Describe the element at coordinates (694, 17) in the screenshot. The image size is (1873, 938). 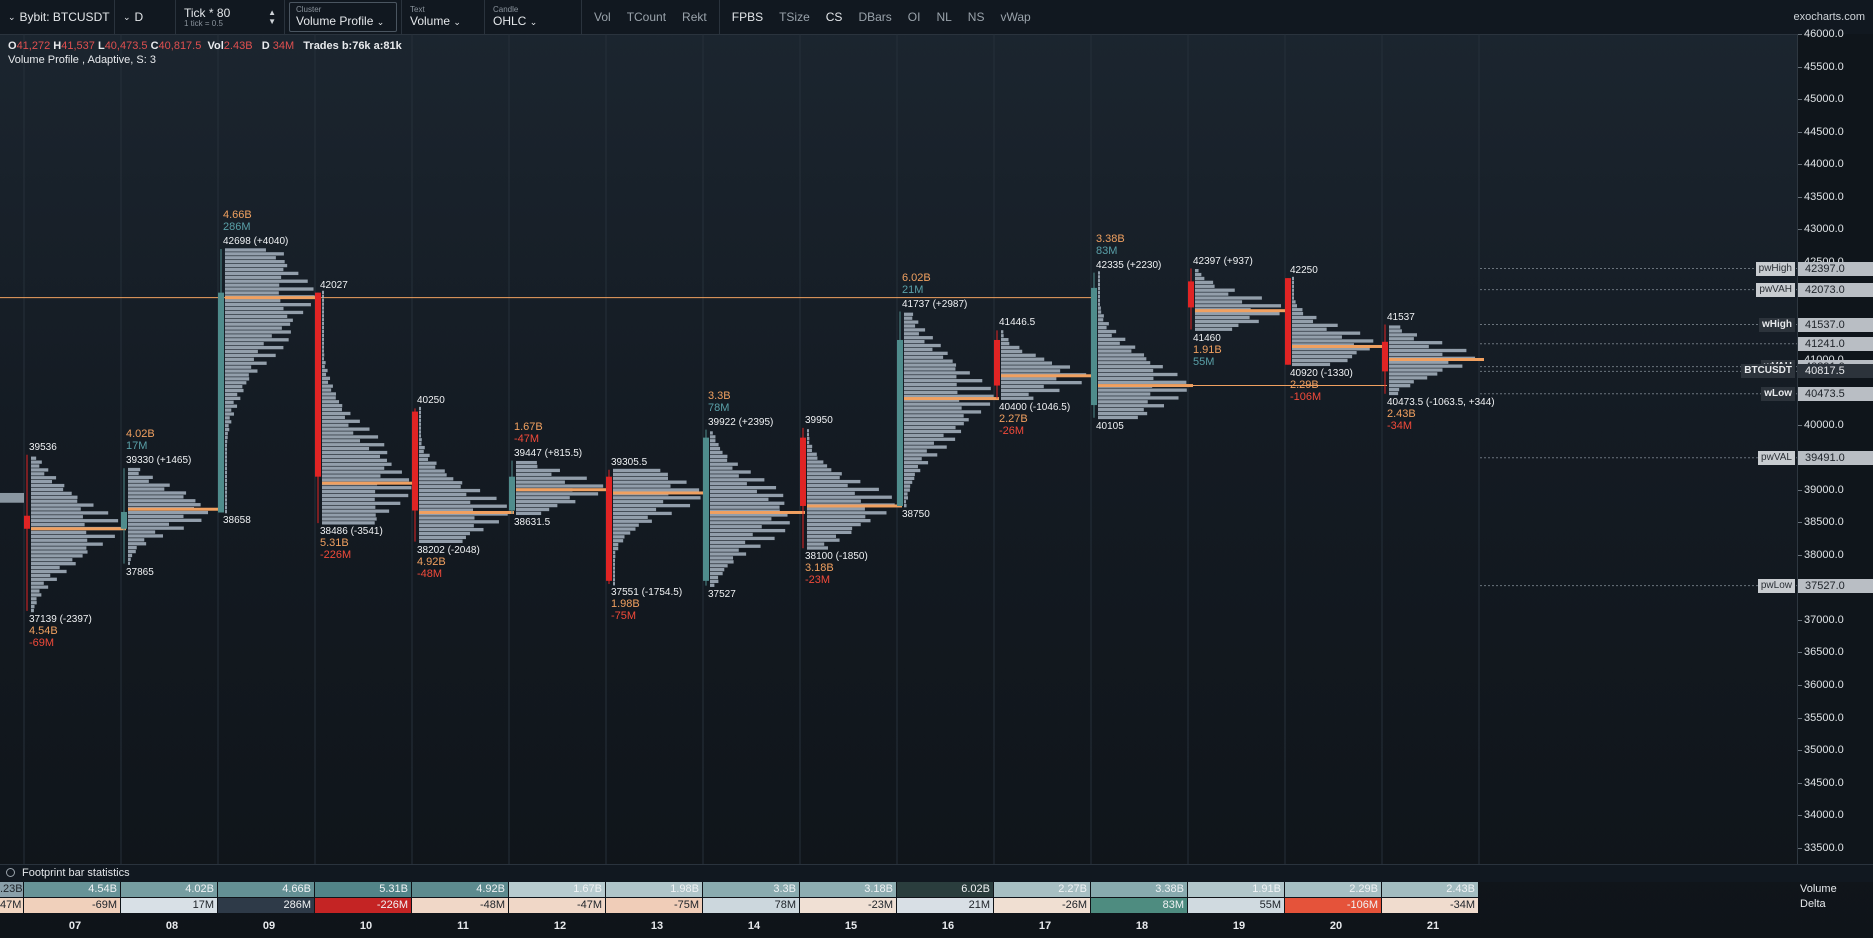
I see `toggle-rekt: Rekt` at that location.